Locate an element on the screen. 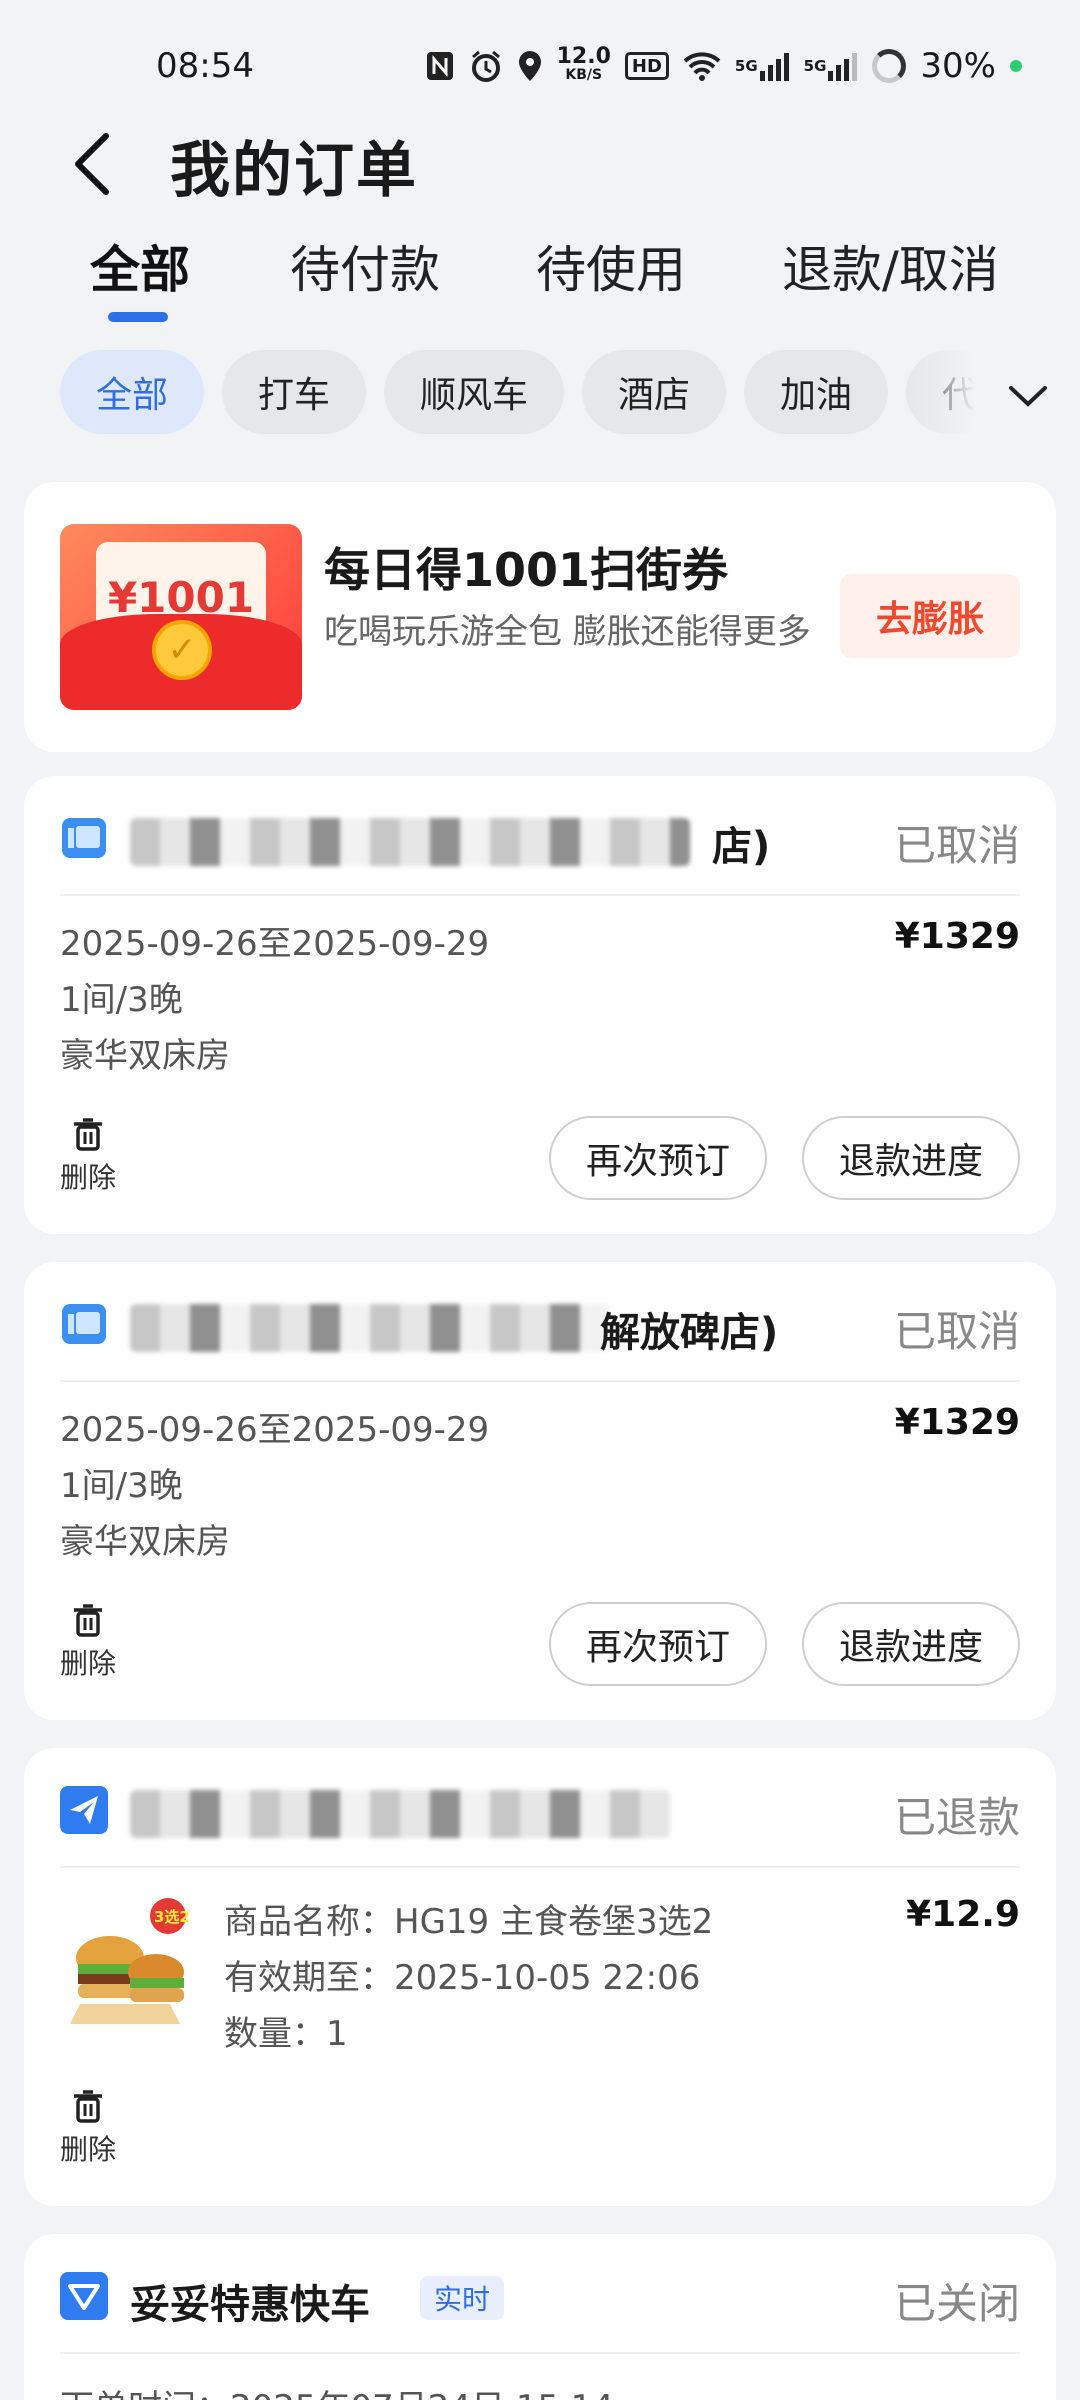 This screenshot has width=1080, height=2400. shop-name-tail: 店) is located at coordinates (741, 847).